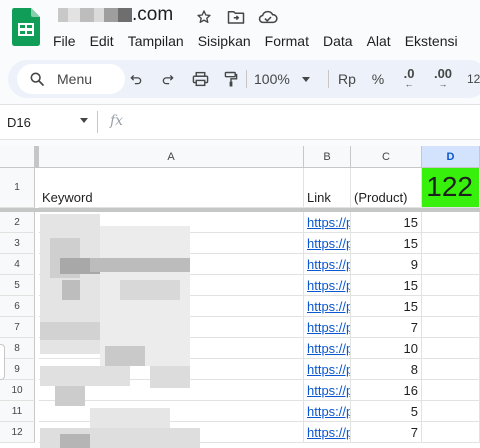 The image size is (480, 448). Describe the element at coordinates (451, 157) in the screenshot. I see `column-header-d: D` at that location.